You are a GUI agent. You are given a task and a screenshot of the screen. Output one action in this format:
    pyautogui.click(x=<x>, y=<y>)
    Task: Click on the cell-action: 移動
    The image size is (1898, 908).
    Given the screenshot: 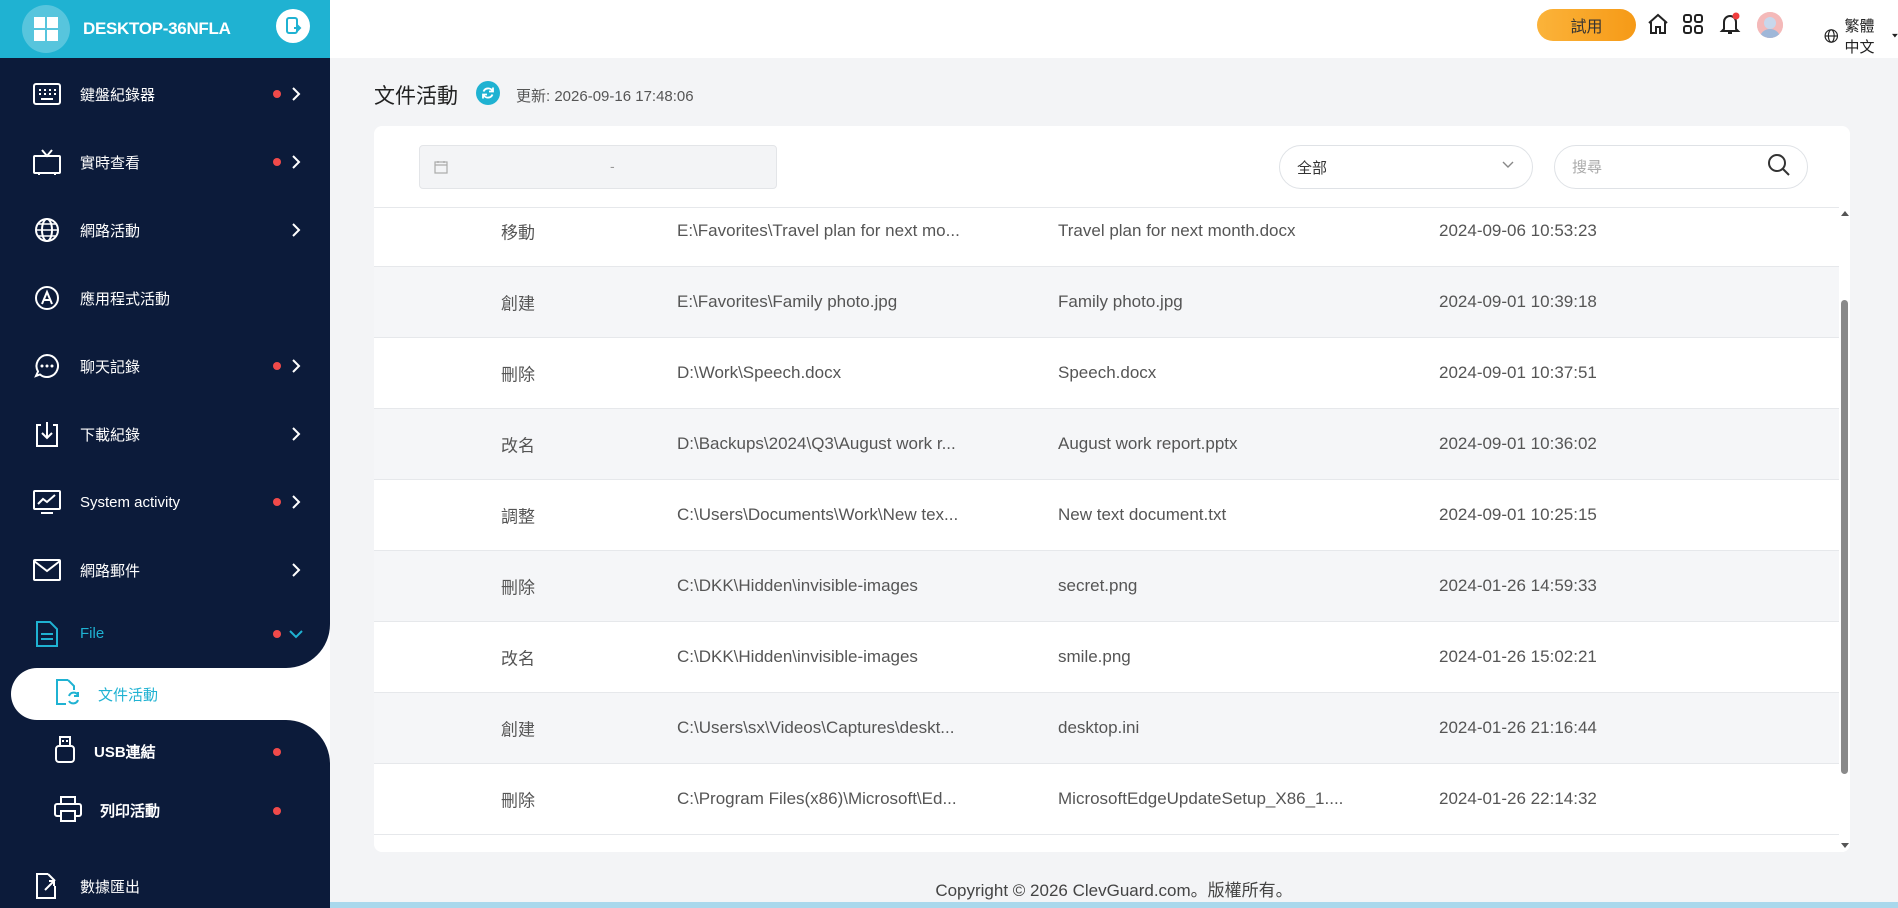 What is the action you would take?
    pyautogui.click(x=518, y=233)
    